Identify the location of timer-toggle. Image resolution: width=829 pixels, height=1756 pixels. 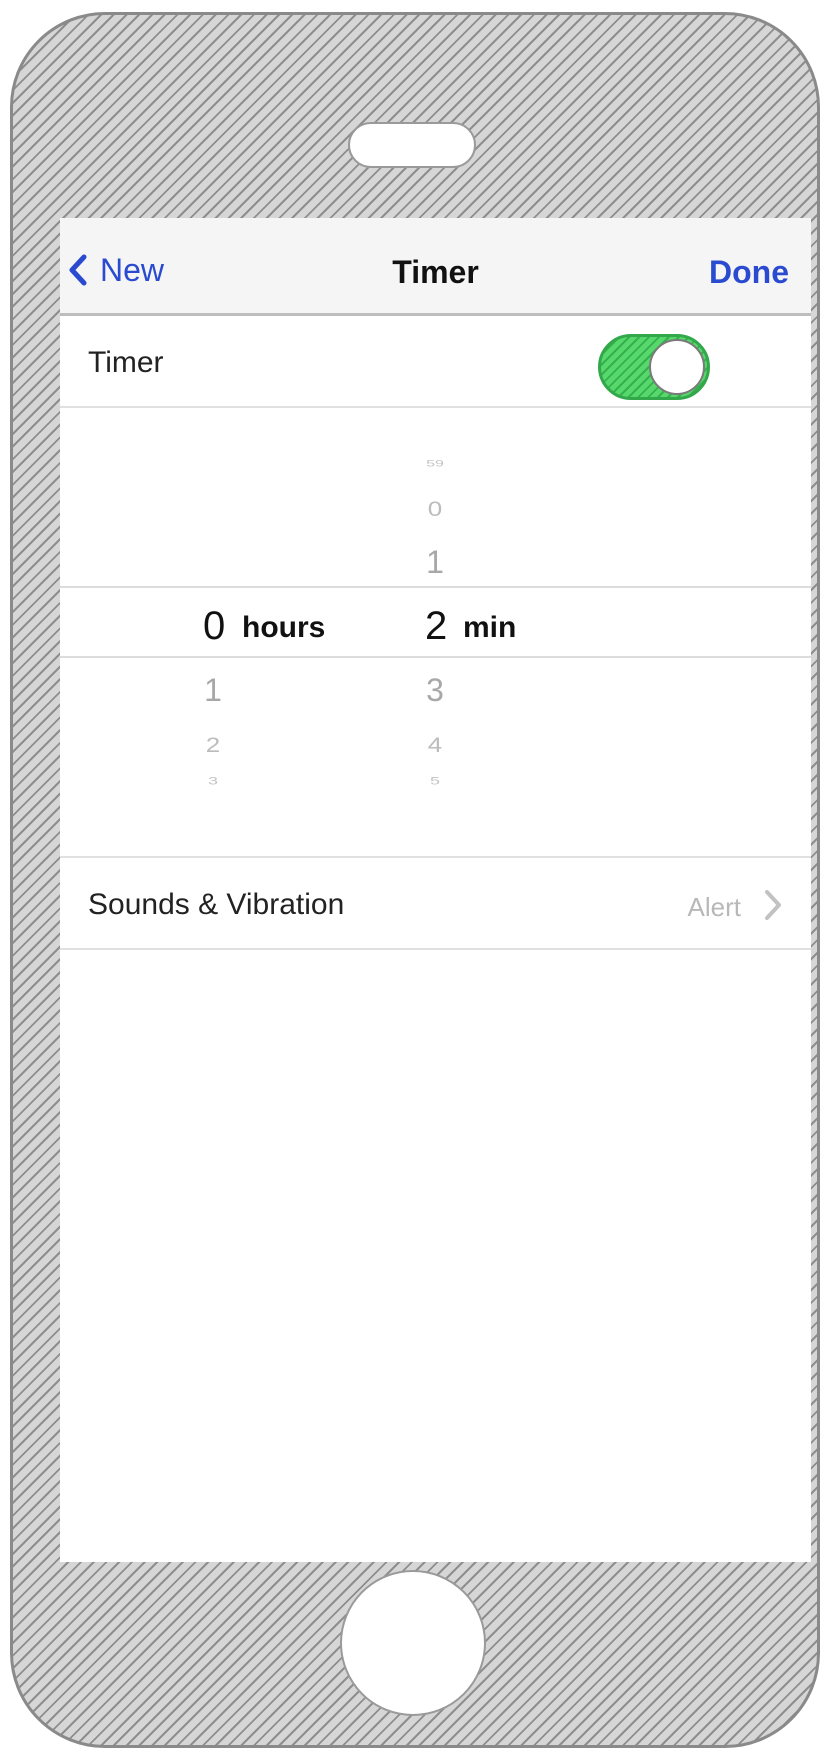
(654, 367).